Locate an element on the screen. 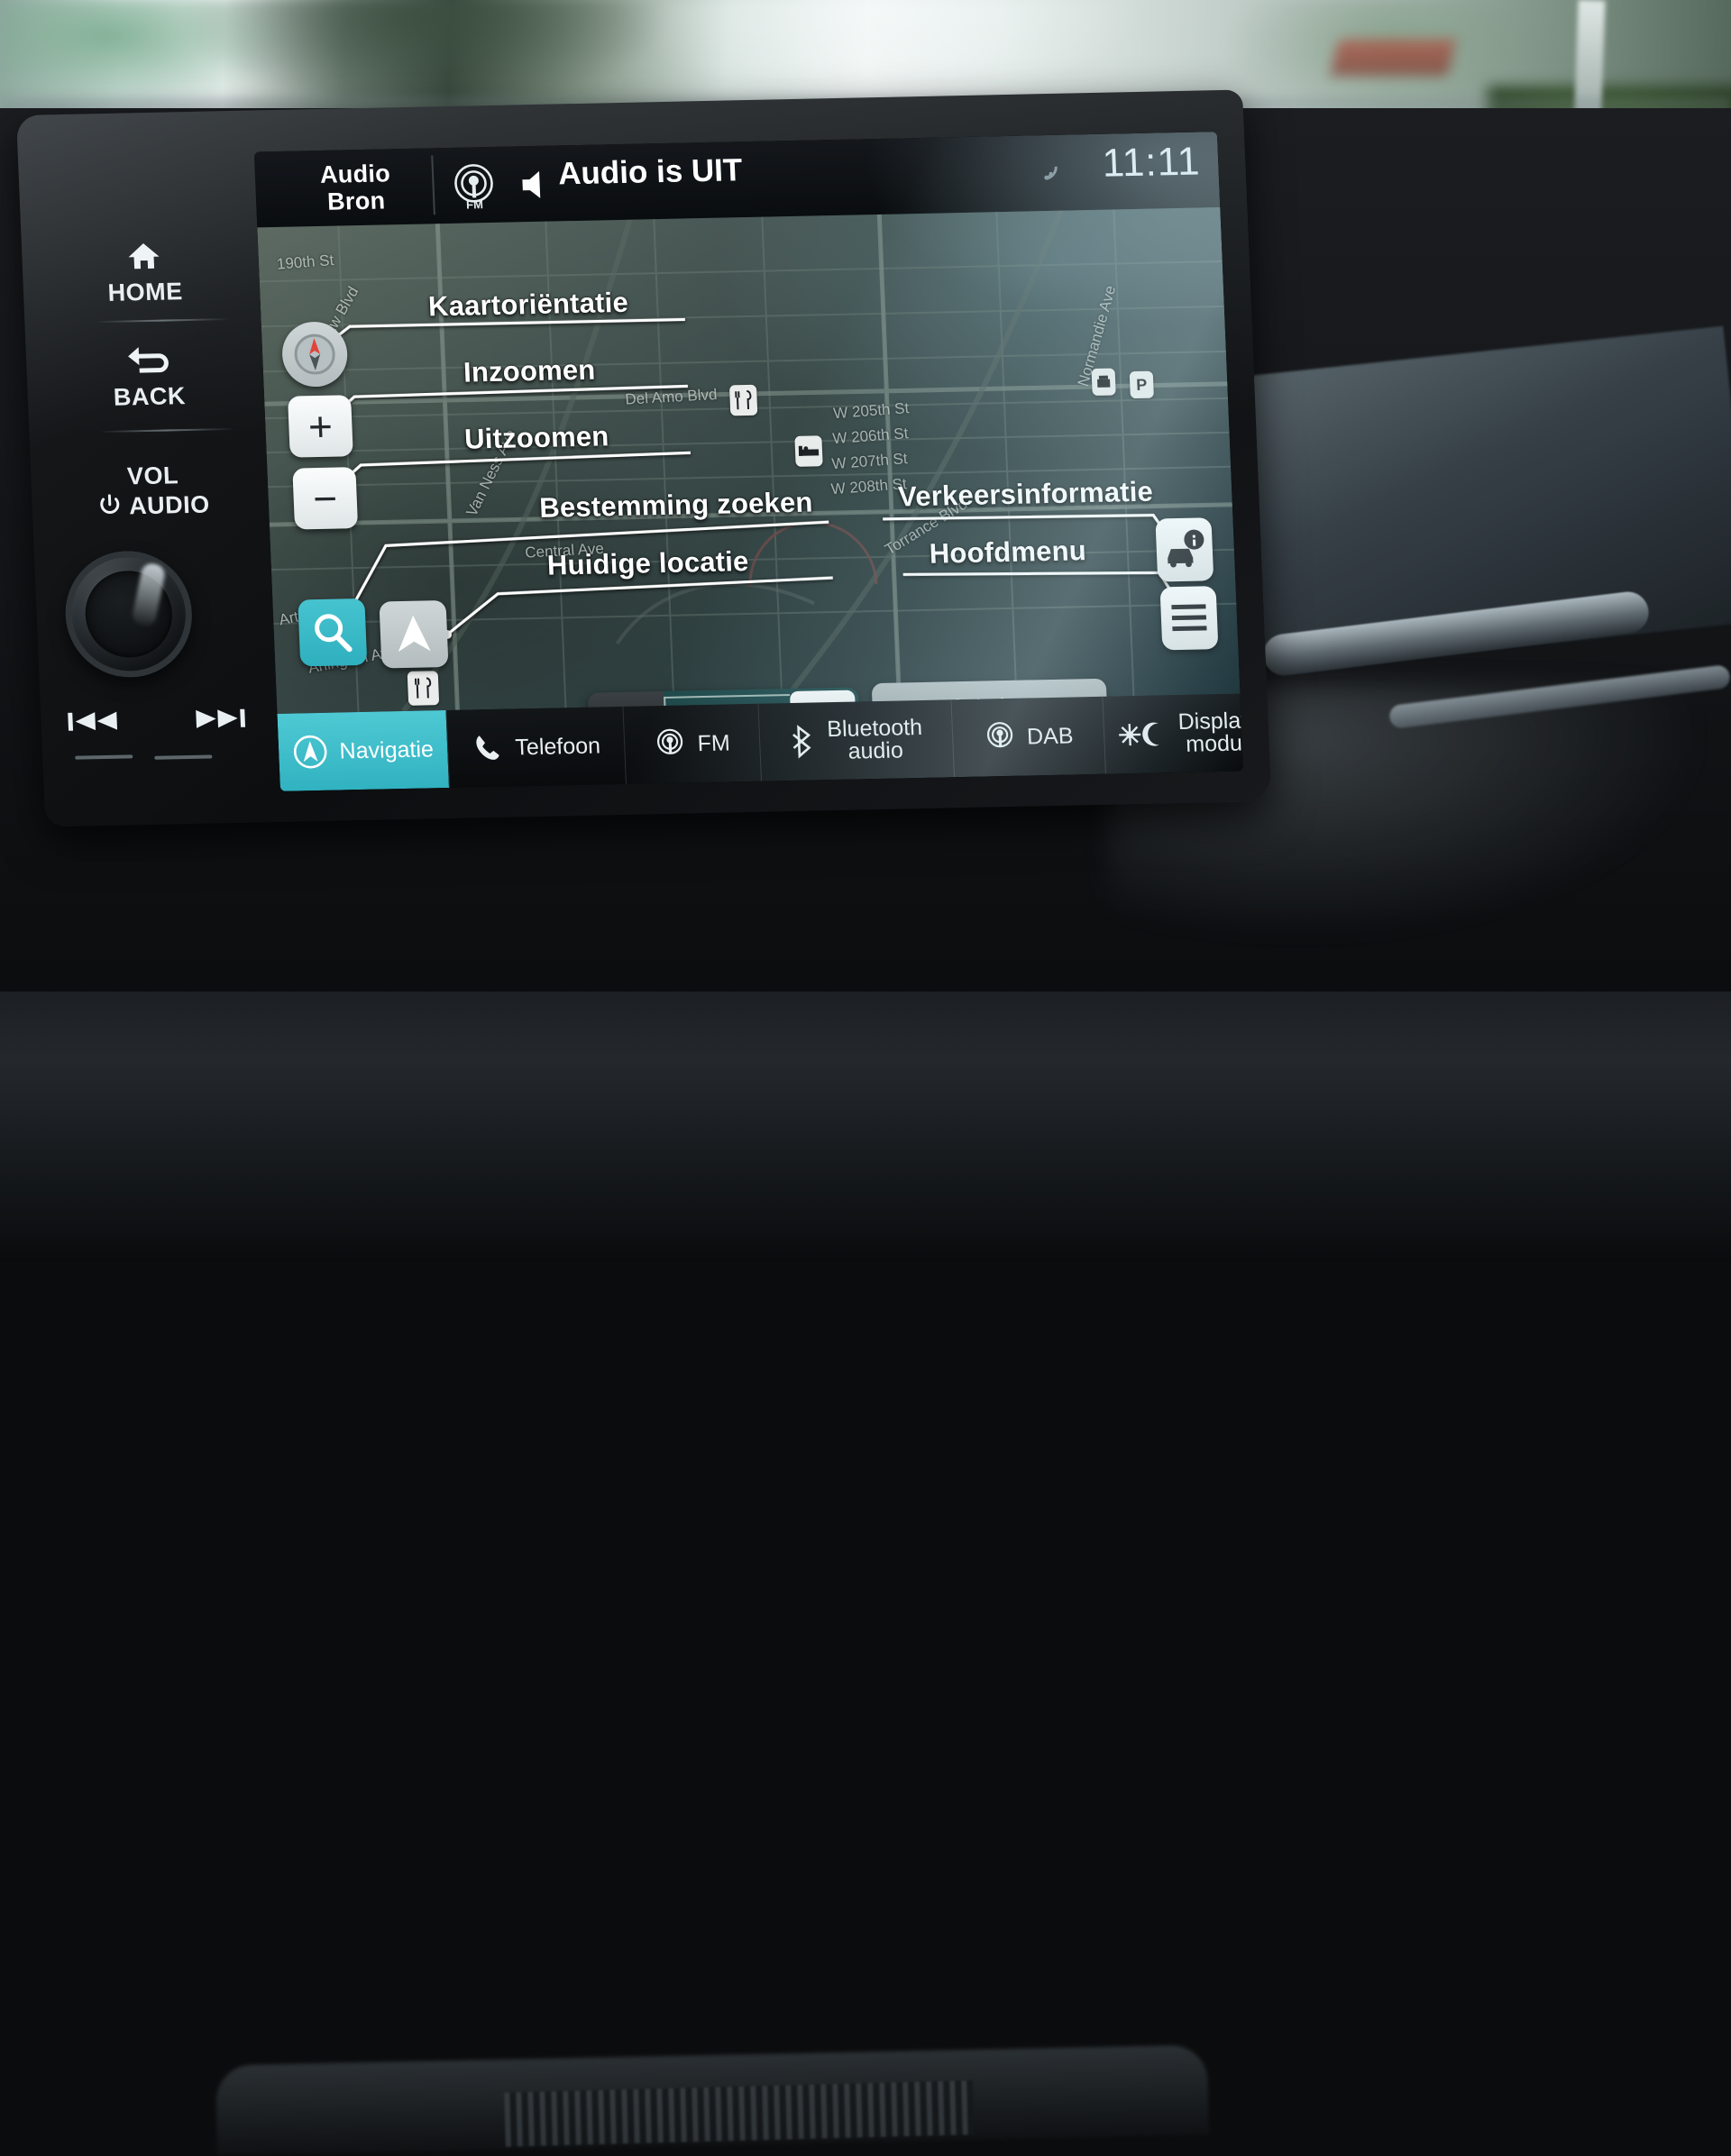  audio-source-line2: Bron is located at coordinates (356, 201).